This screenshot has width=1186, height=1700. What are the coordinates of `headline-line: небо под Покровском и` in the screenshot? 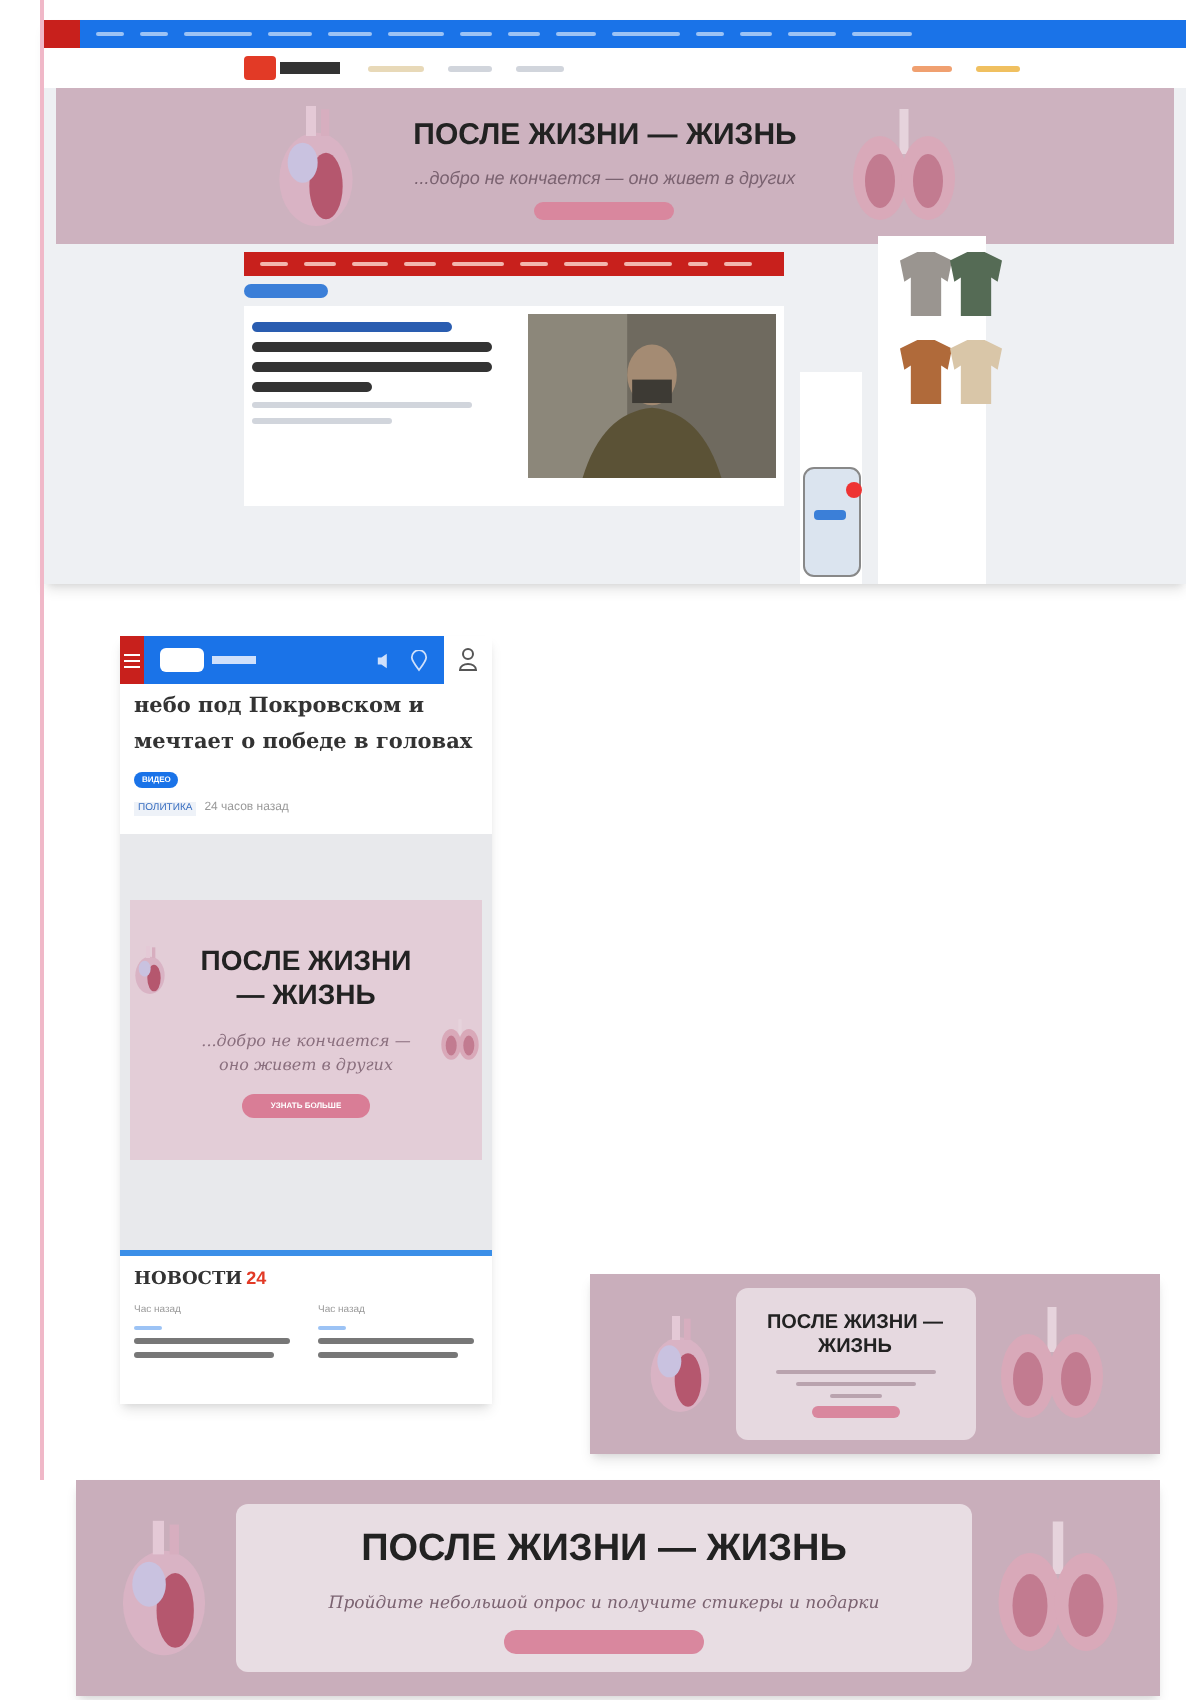 It's located at (280, 707).